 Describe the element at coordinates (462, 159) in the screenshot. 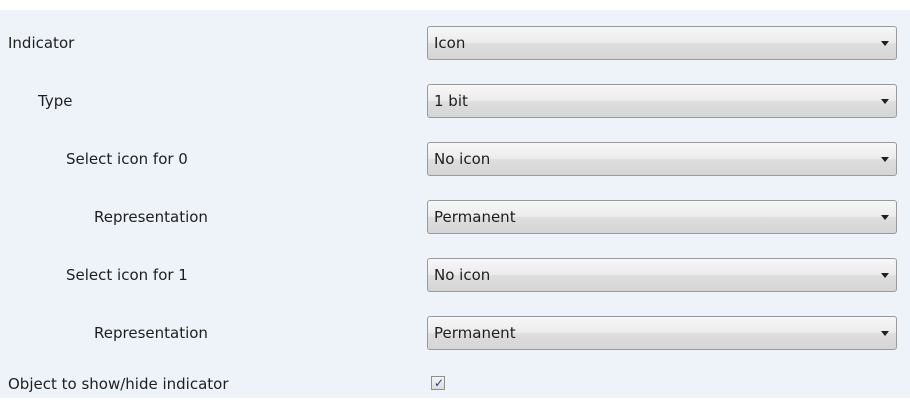

I see `select-icon-0-value: No icon` at that location.